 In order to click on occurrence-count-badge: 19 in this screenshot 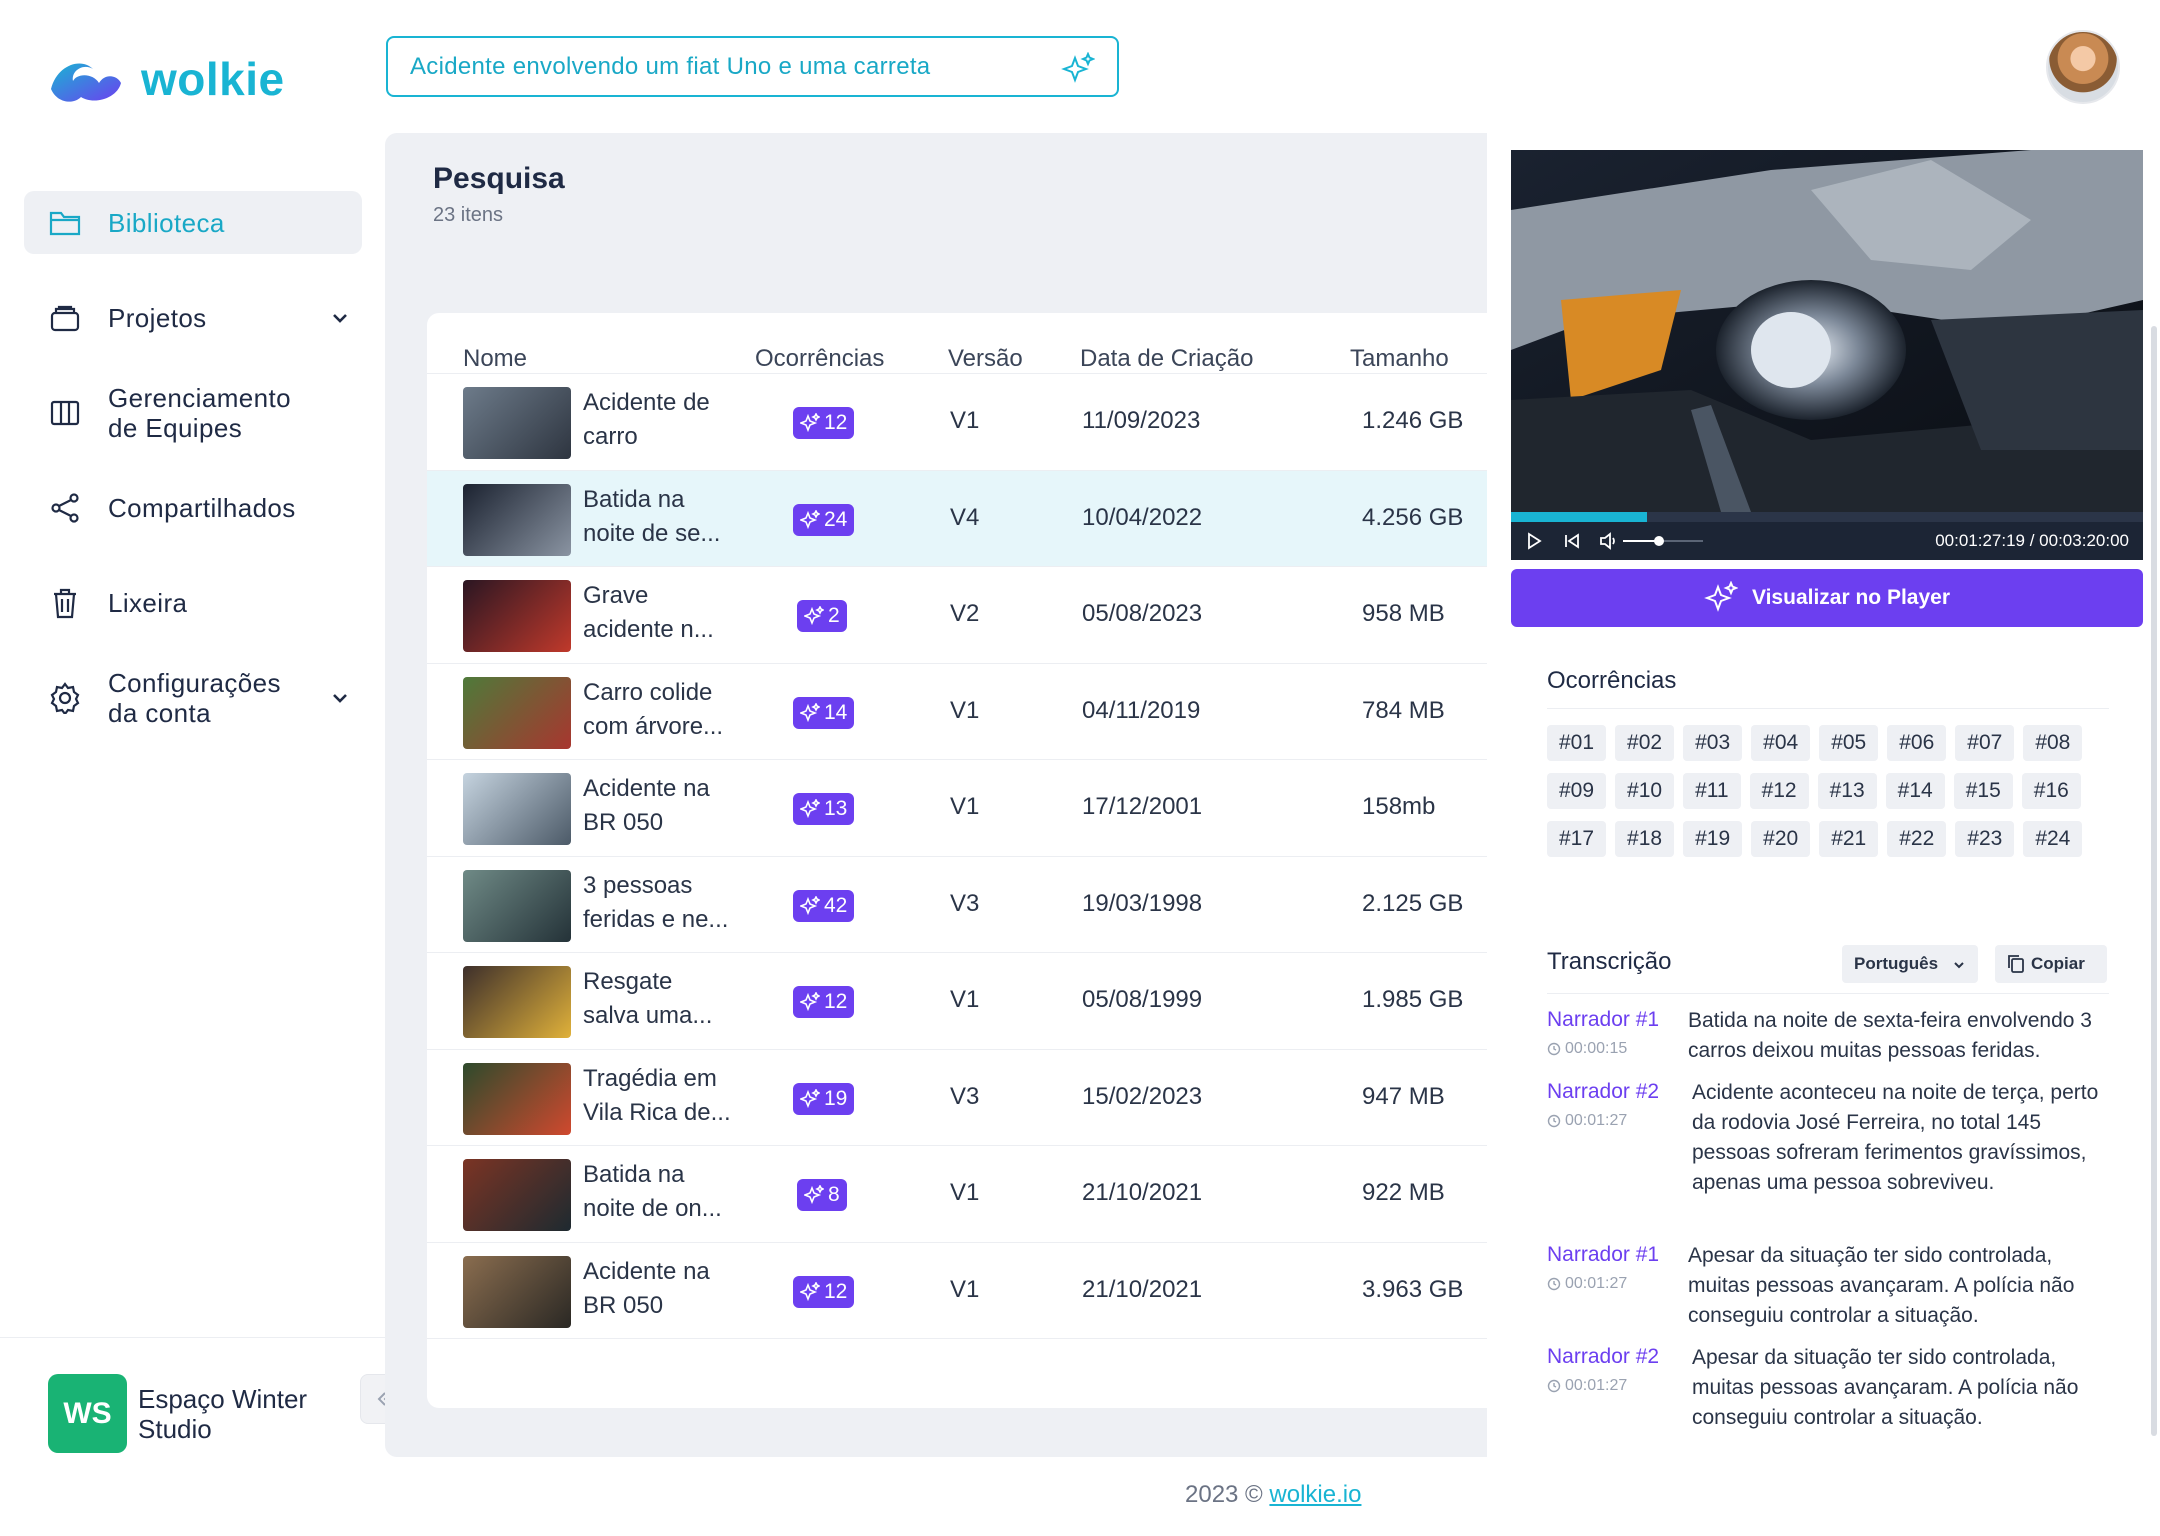, I will do `click(824, 1098)`.